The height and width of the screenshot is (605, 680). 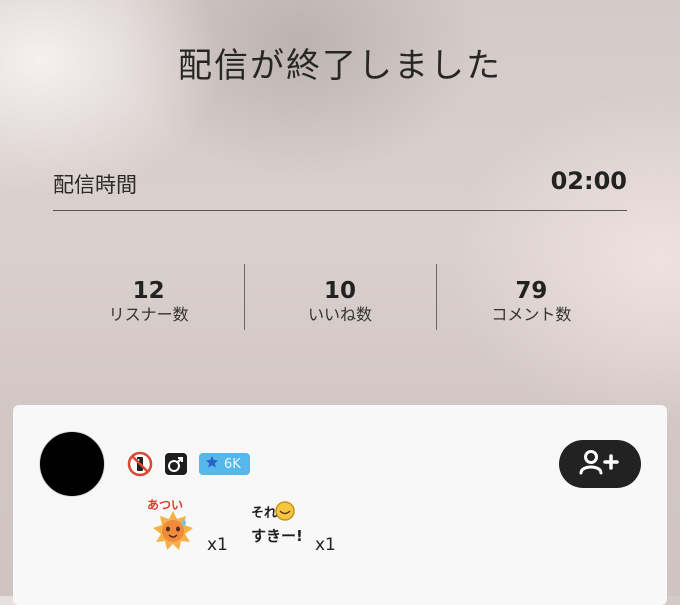 I want to click on svg-text: すきー!, so click(x=277, y=536).